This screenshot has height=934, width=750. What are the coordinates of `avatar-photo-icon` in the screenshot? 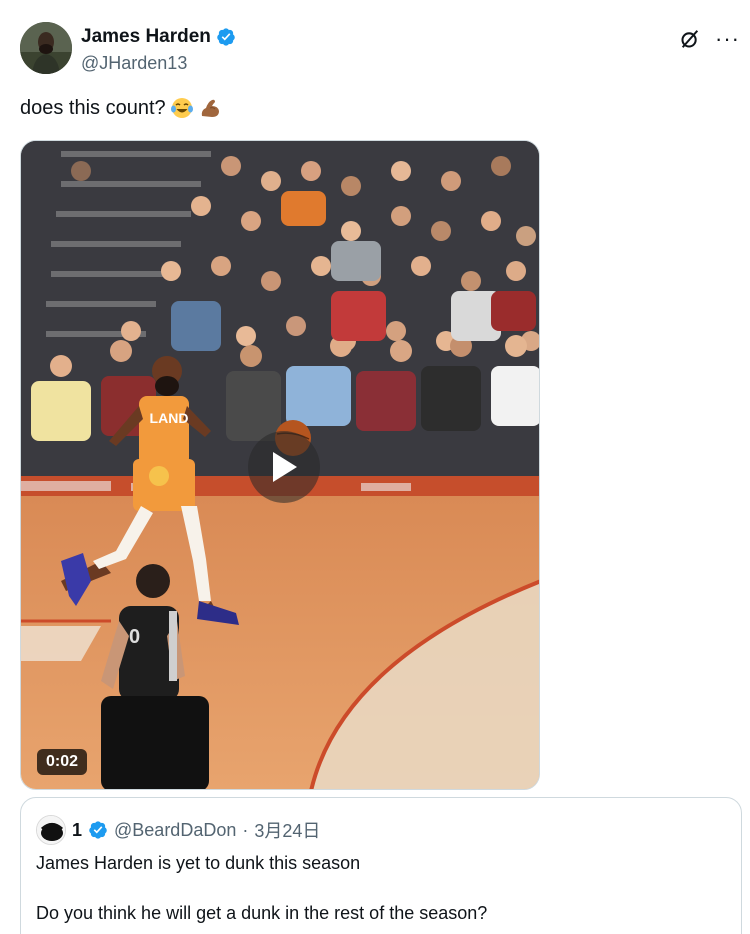 It's located at (46, 48).